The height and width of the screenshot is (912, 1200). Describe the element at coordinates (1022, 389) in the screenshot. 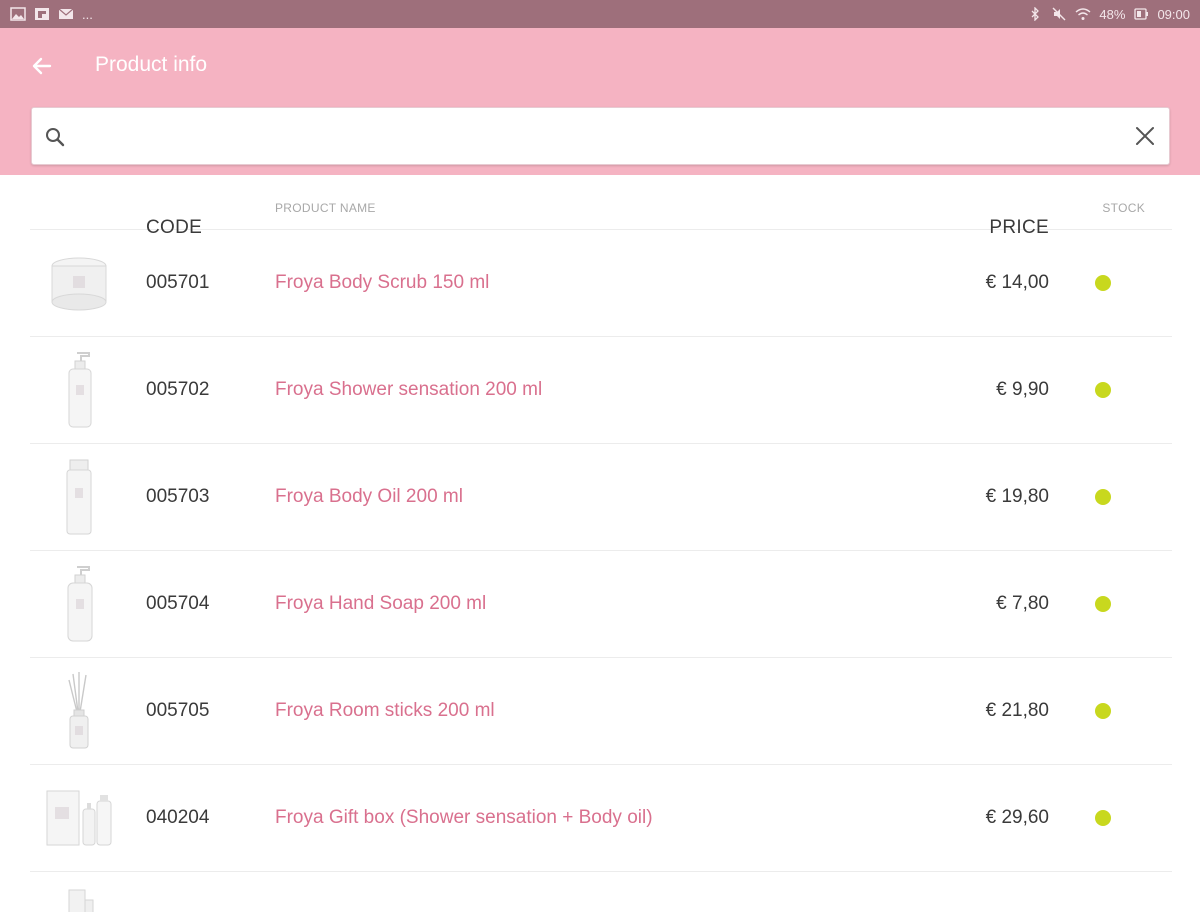

I see `product-price: € 9,90` at that location.